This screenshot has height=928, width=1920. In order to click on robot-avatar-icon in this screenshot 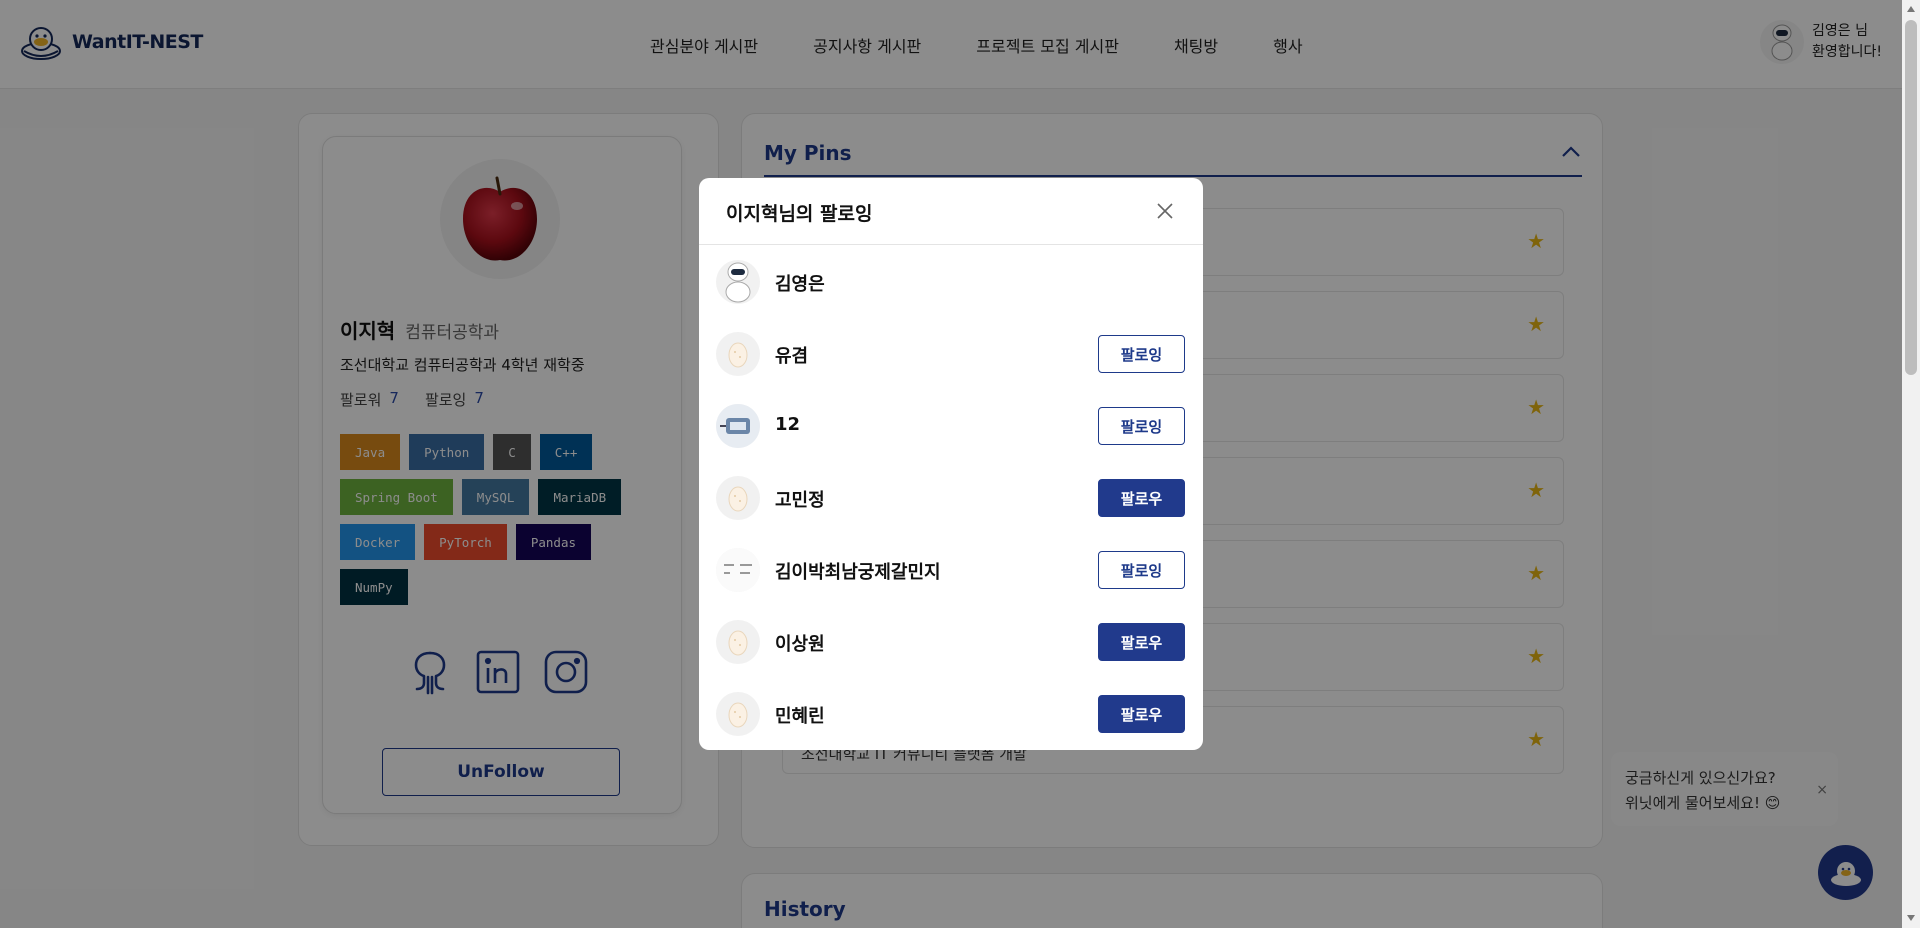, I will do `click(738, 282)`.